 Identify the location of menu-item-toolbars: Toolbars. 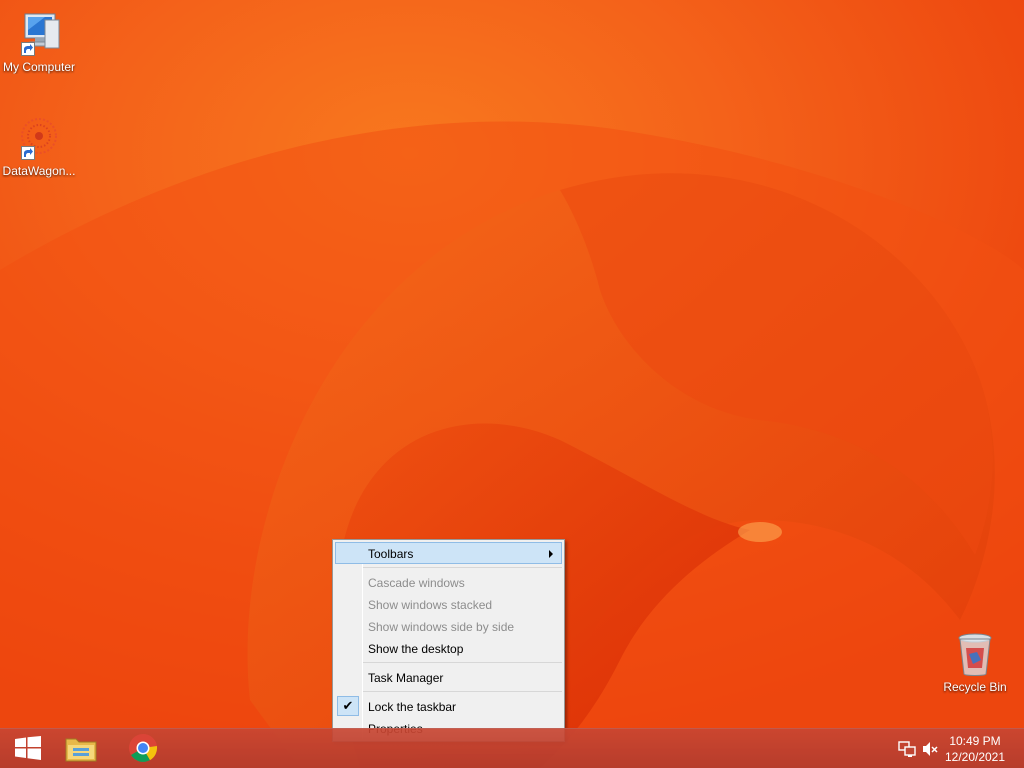
(448, 553).